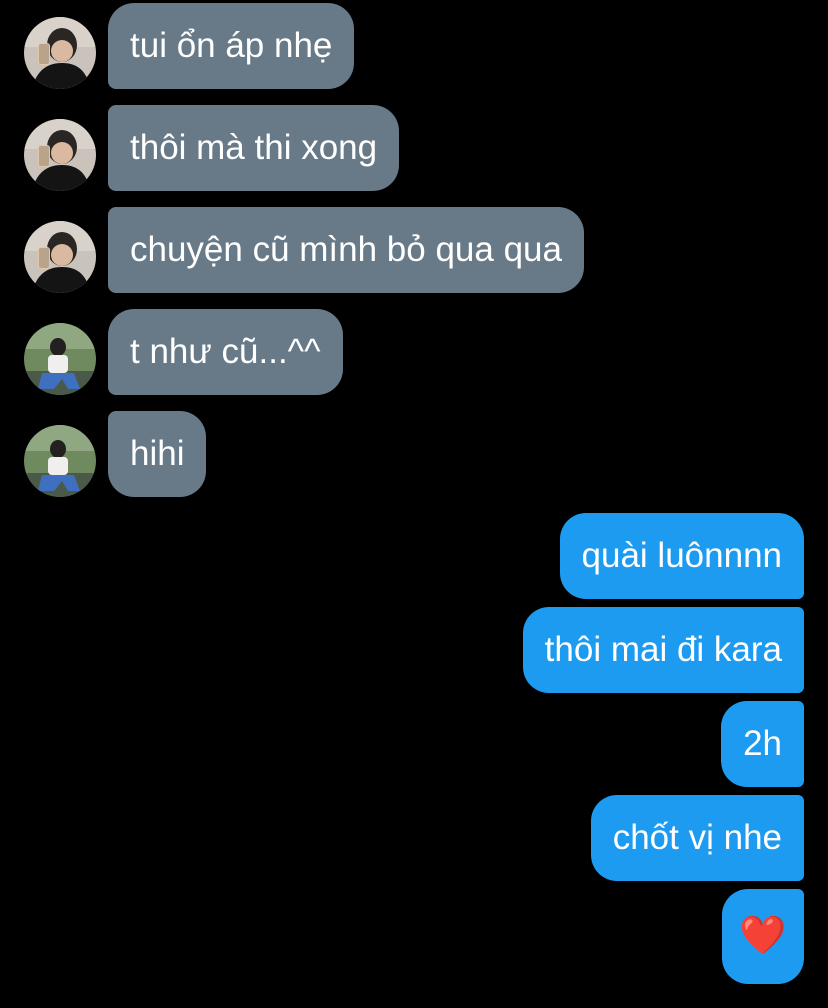  Describe the element at coordinates (254, 148) in the screenshot. I see `incoming-message: thôi mà thi xong` at that location.